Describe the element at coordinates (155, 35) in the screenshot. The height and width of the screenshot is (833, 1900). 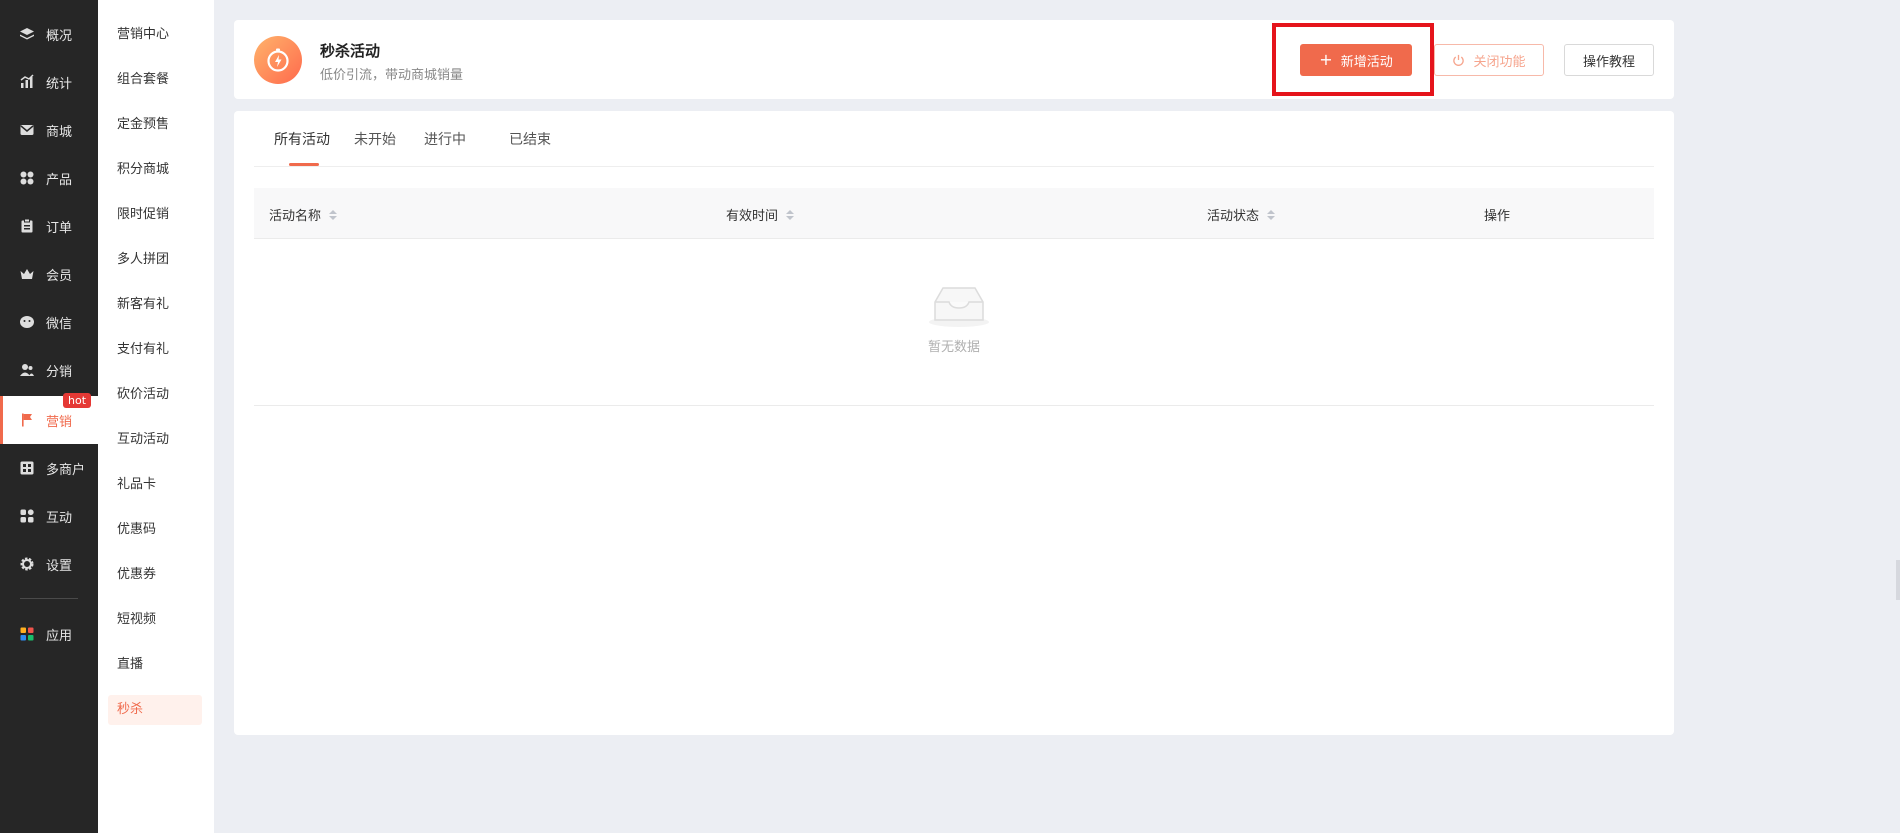
I see `submenu-item: 营销中心` at that location.